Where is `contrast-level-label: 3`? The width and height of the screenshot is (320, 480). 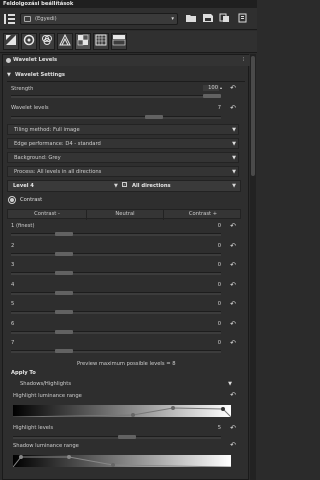
contrast-level-label: 3 is located at coordinates (13, 265).